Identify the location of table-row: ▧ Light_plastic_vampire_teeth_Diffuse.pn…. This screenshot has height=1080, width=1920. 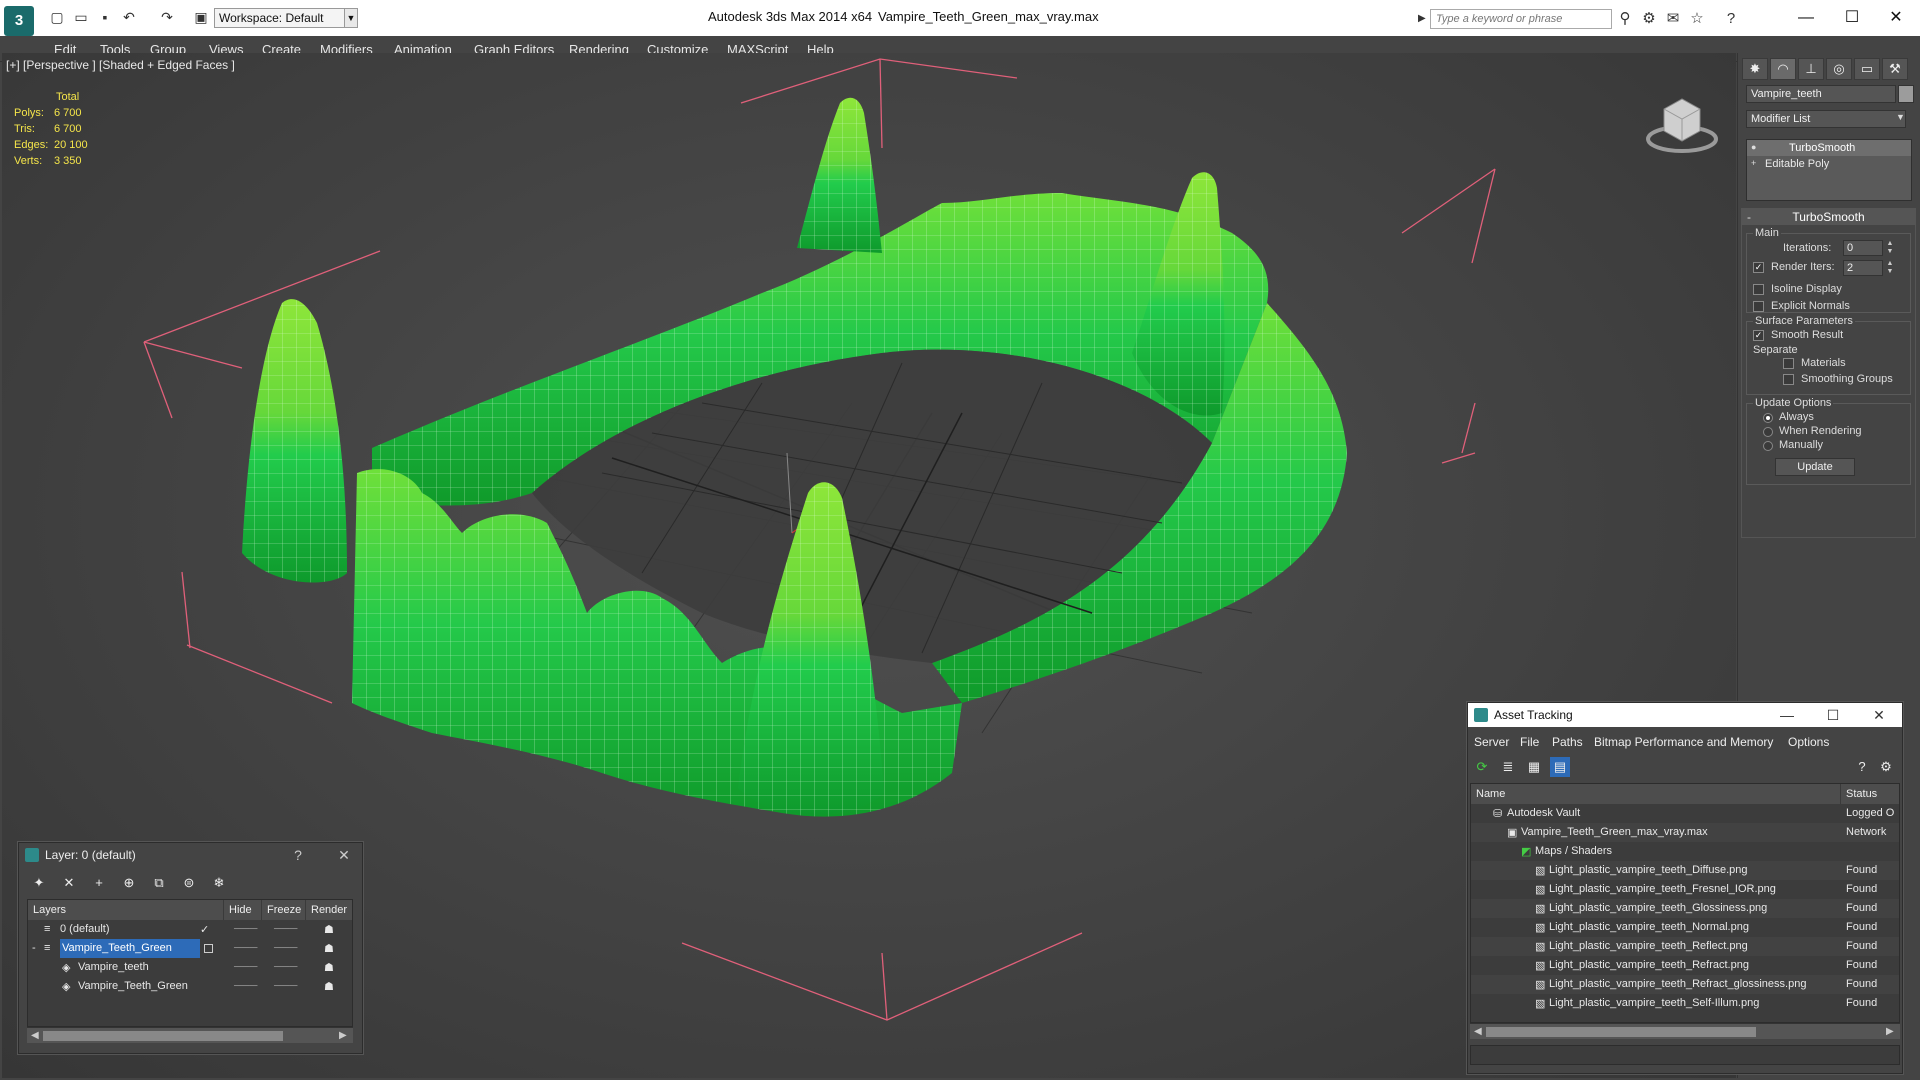
(1685, 870).